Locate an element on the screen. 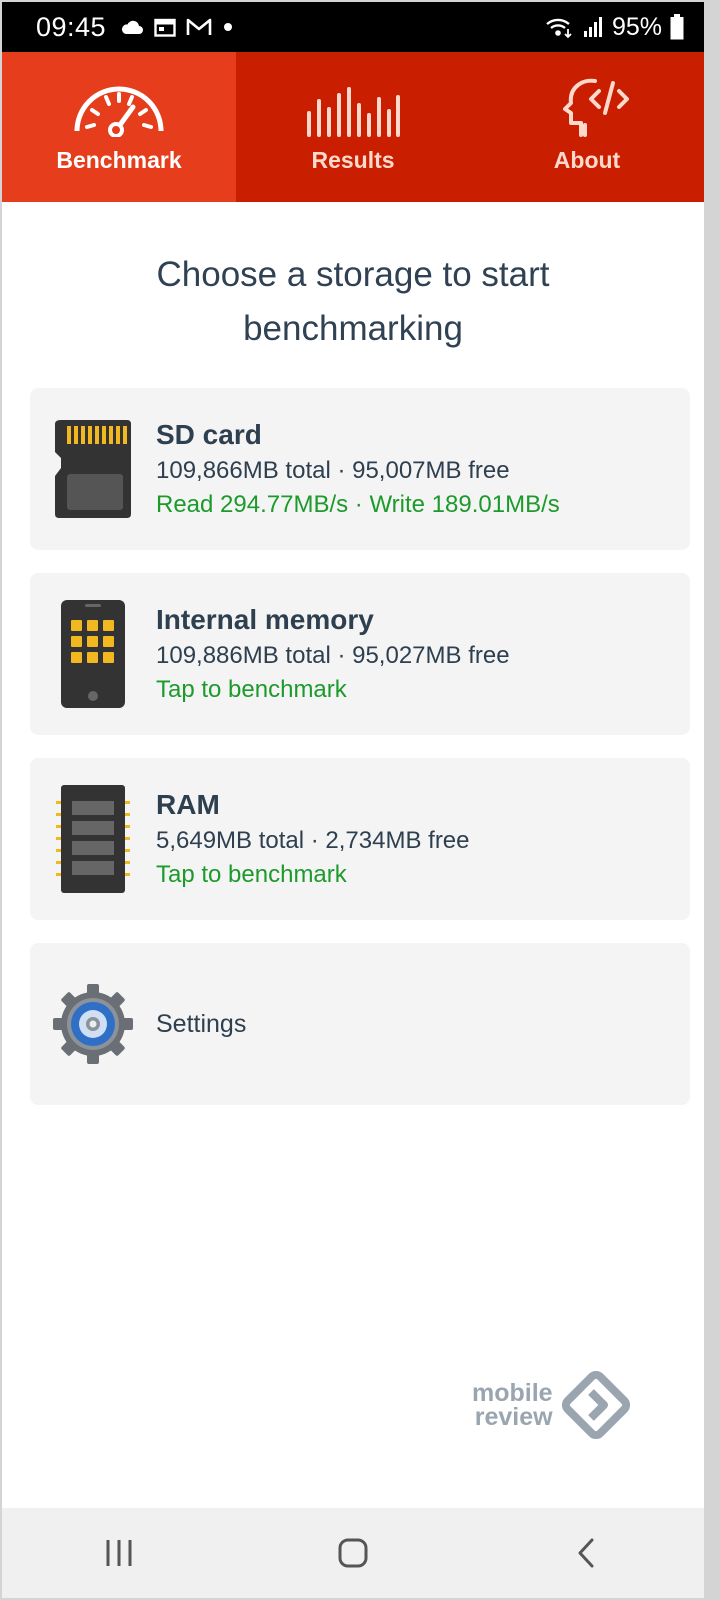 The width and height of the screenshot is (720, 1600). head-code-icon is located at coordinates (596, 107).